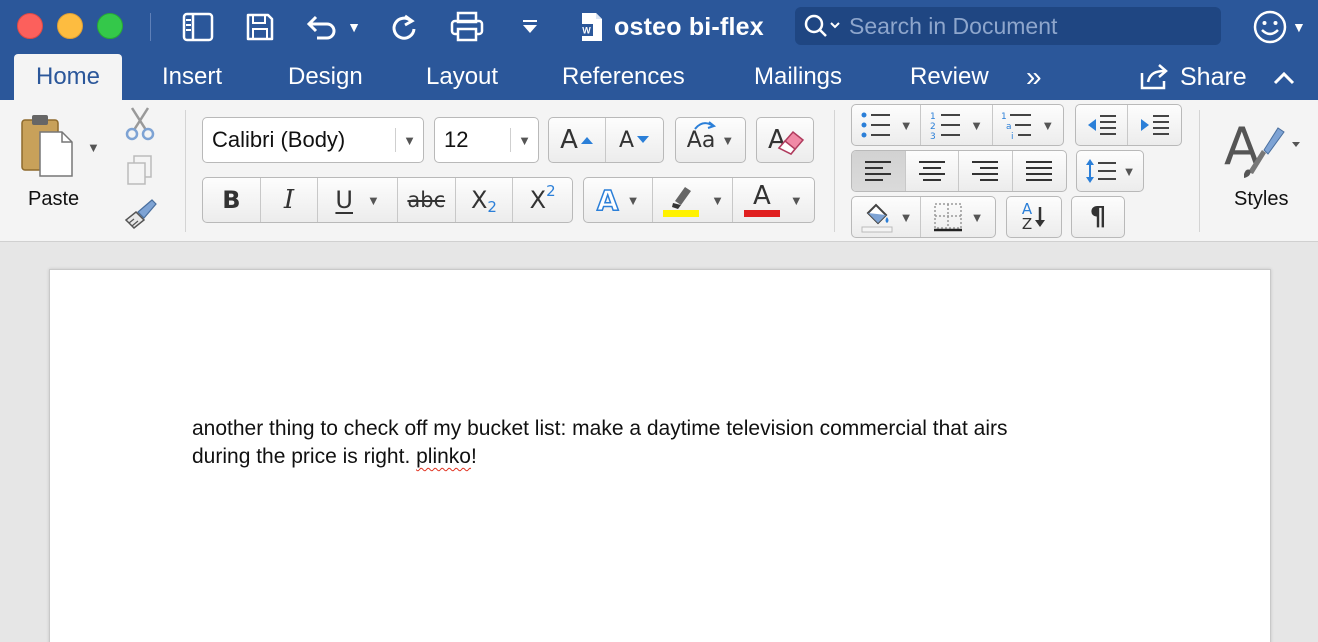 The width and height of the screenshot is (1318, 642). Describe the element at coordinates (332, 27) in the screenshot. I see `undo-icon: ▼` at that location.